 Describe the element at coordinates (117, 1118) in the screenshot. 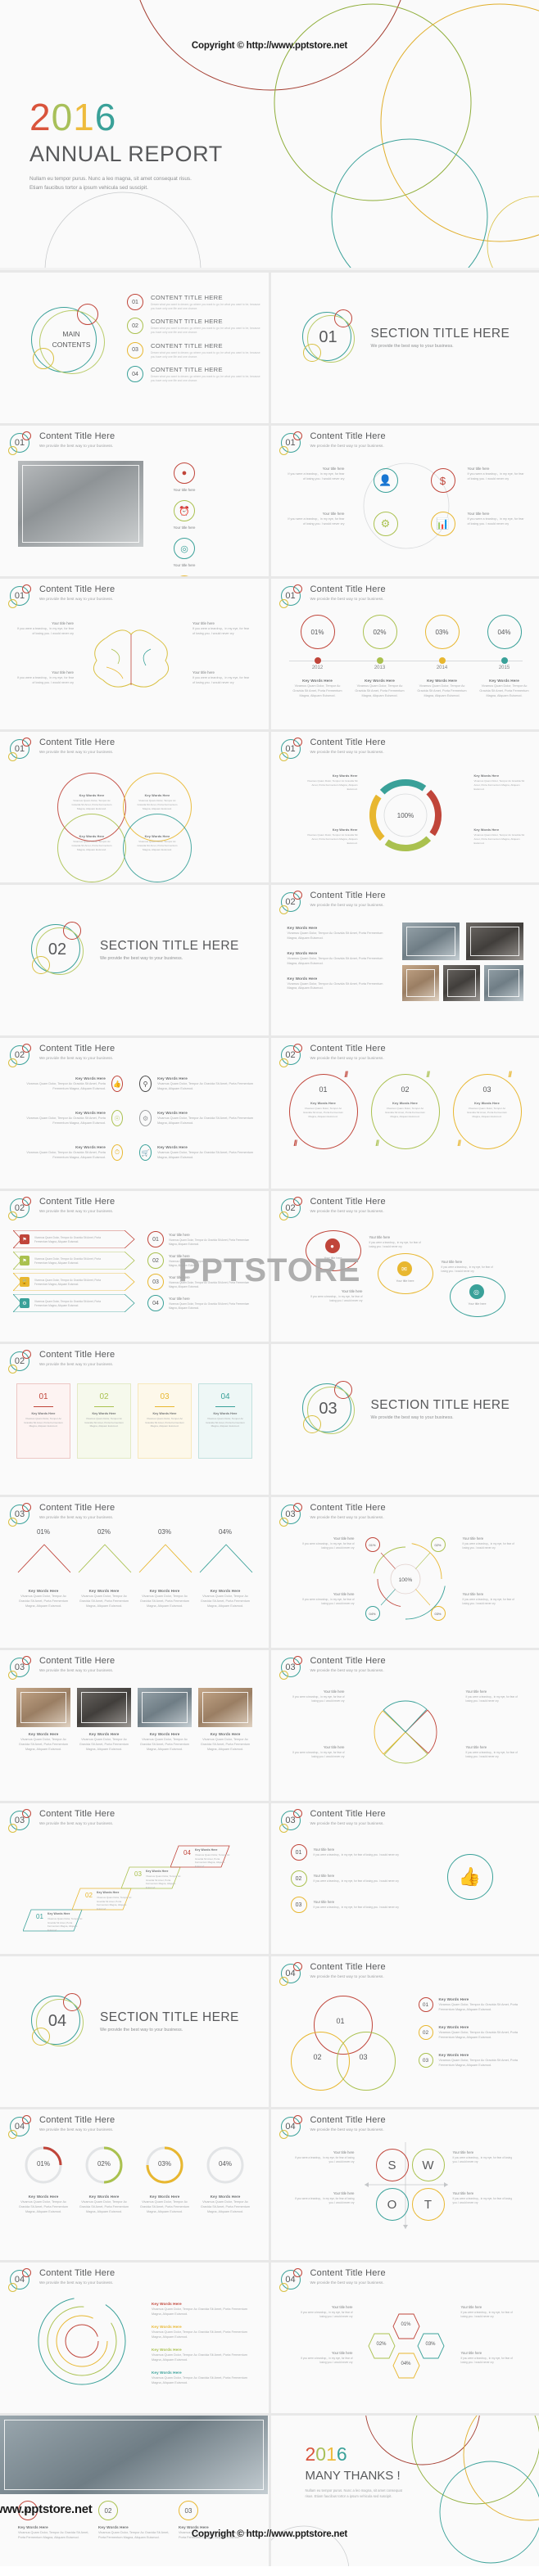

I see `shield-user-icon: ☉` at that location.